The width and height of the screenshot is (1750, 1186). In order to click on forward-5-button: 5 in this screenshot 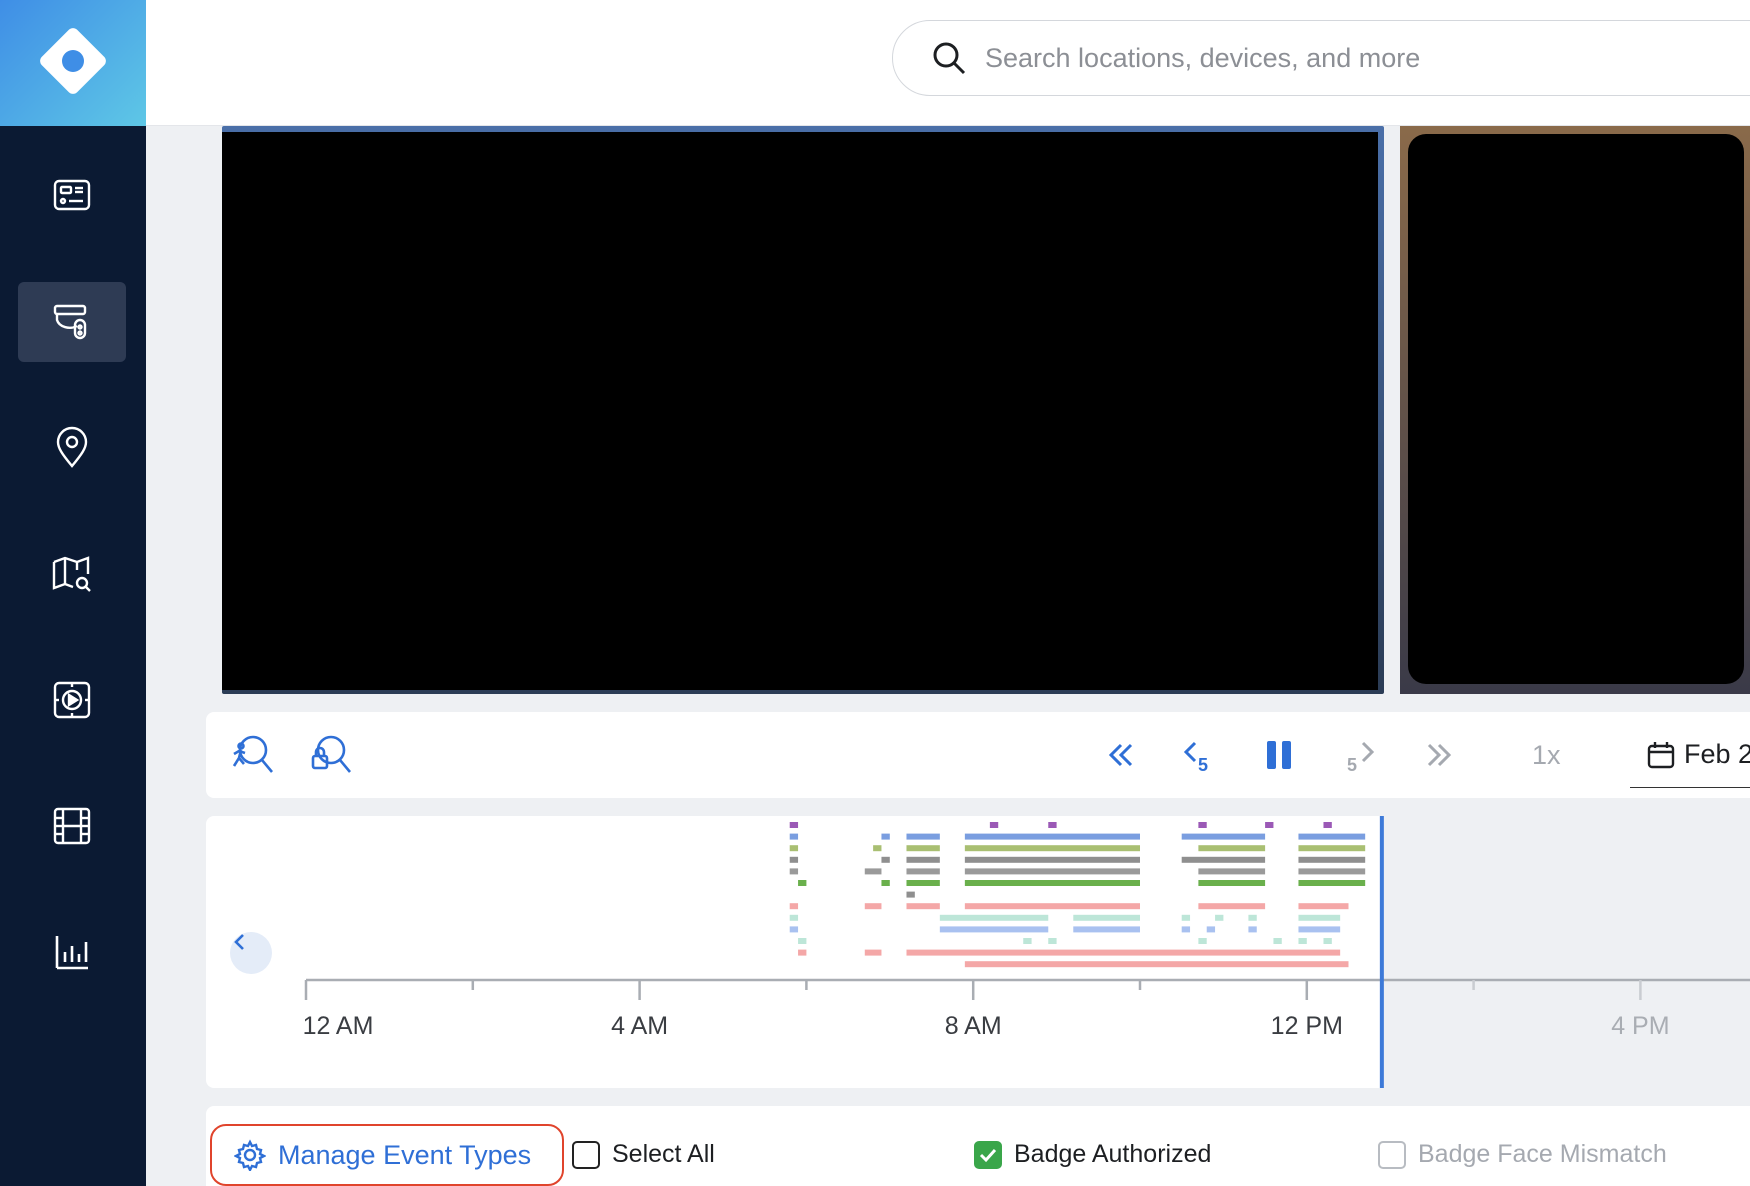, I will do `click(1359, 755)`.